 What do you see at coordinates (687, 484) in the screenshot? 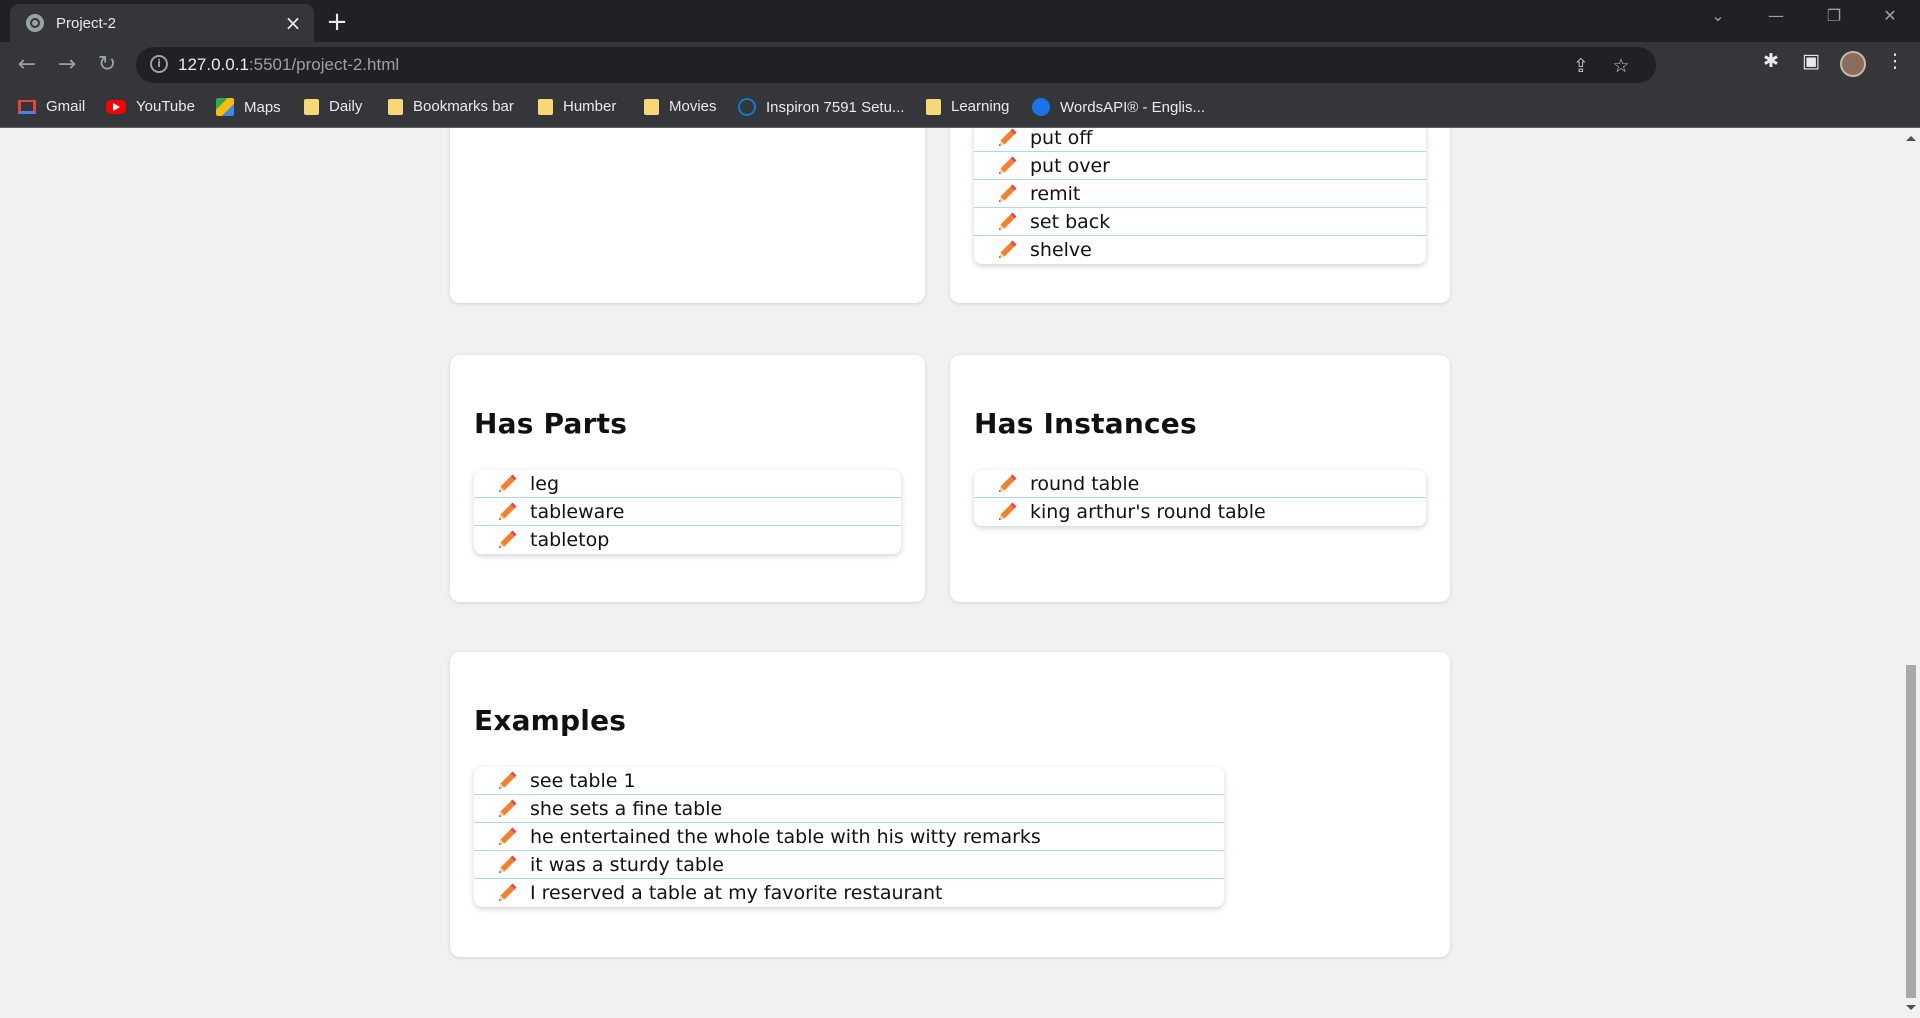
I see `list-item: leg` at bounding box center [687, 484].